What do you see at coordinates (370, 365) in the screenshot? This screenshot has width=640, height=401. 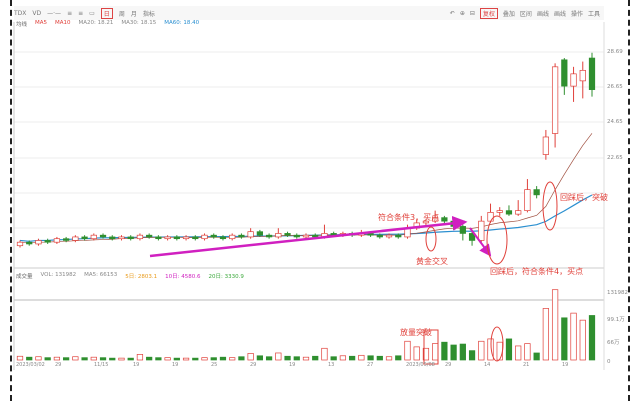 I see `date-label: 27` at bounding box center [370, 365].